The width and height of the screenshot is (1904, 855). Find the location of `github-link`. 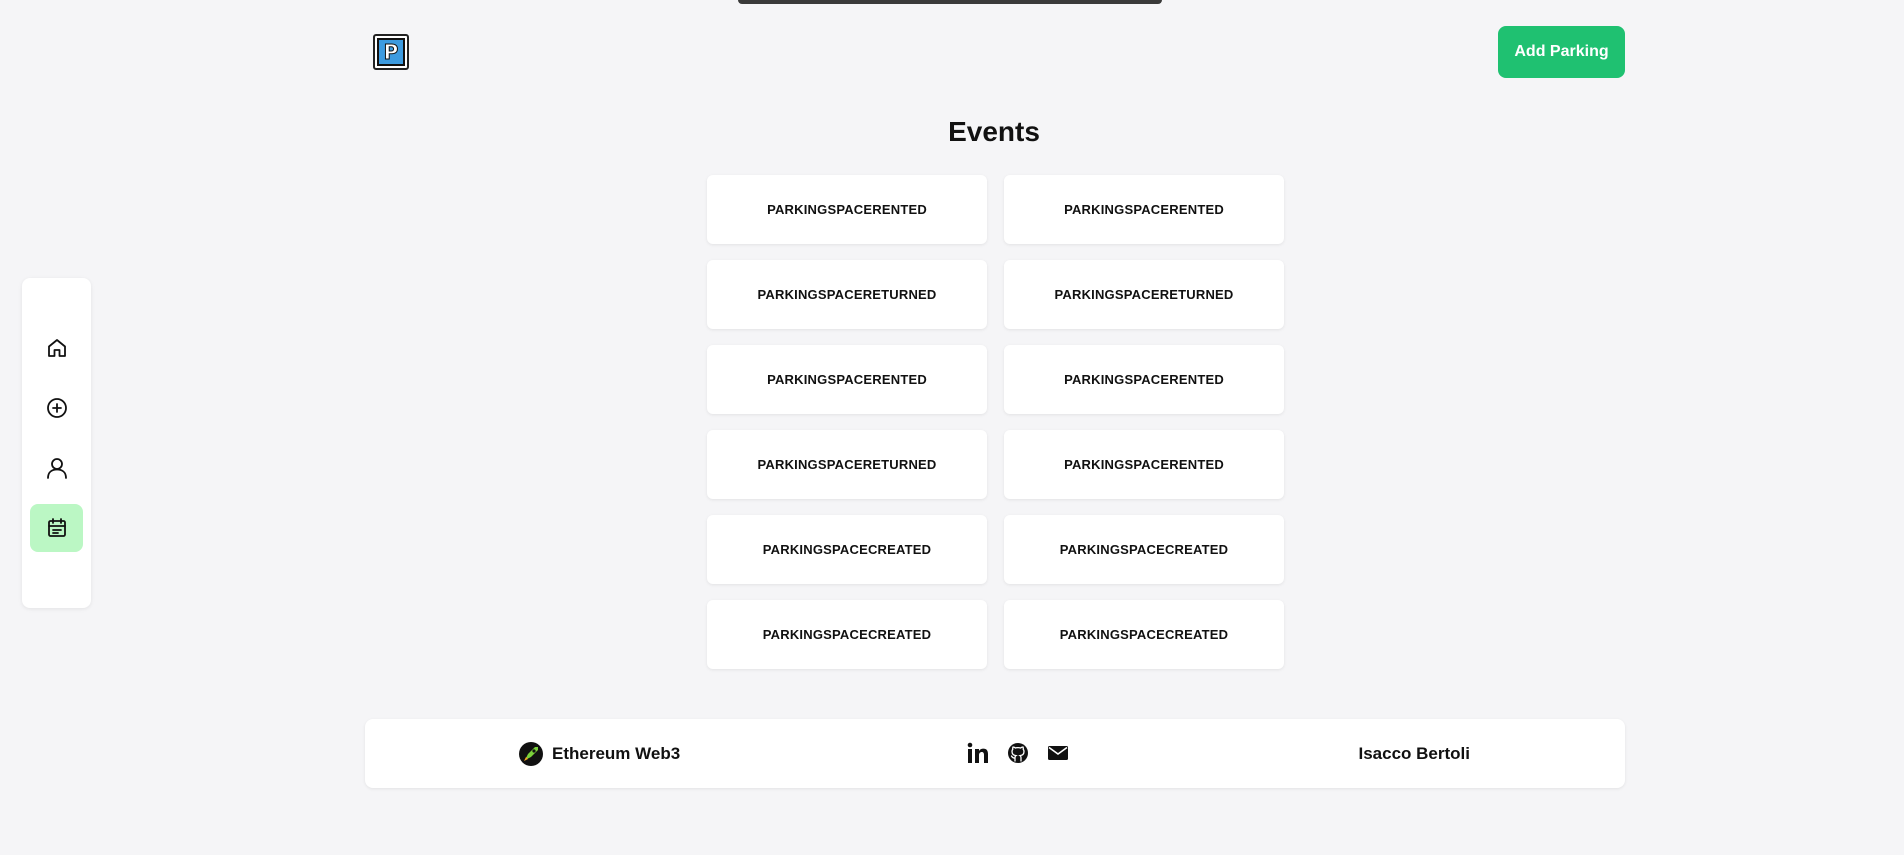

github-link is located at coordinates (1018, 753).